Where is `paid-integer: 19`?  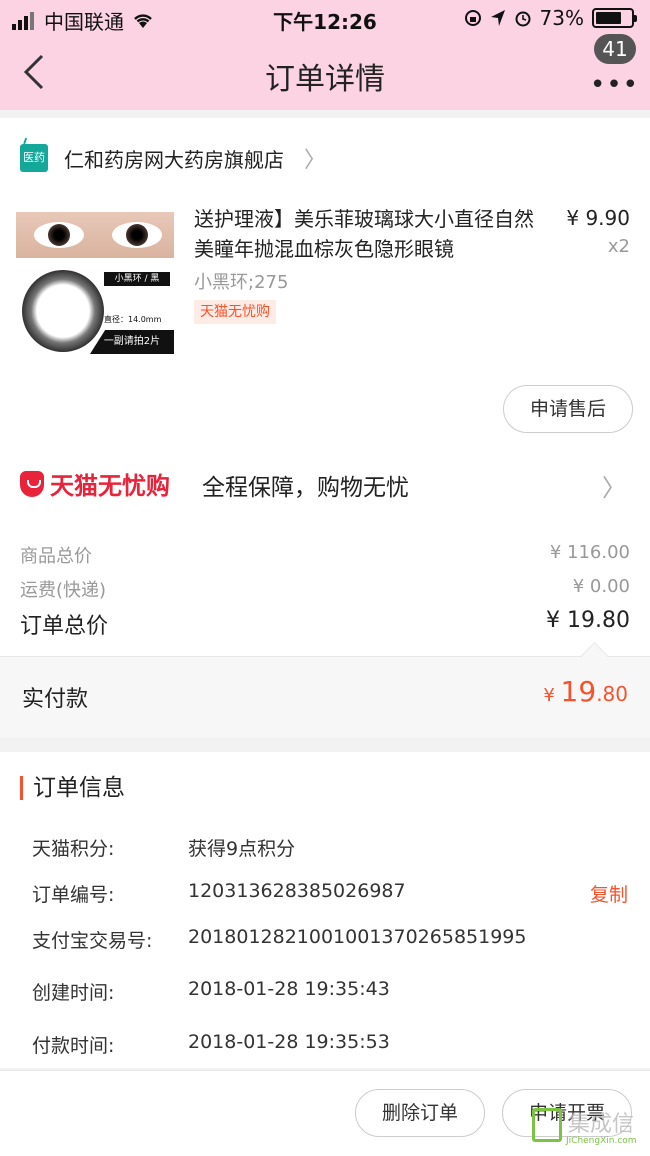 paid-integer: 19 is located at coordinates (578, 691).